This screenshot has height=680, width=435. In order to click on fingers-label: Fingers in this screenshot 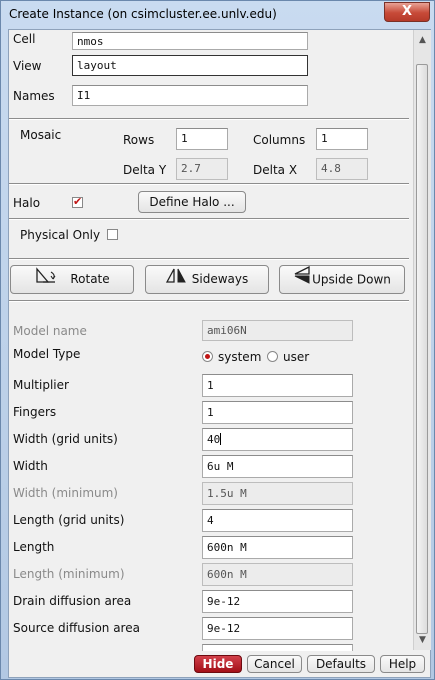, I will do `click(35, 412)`.